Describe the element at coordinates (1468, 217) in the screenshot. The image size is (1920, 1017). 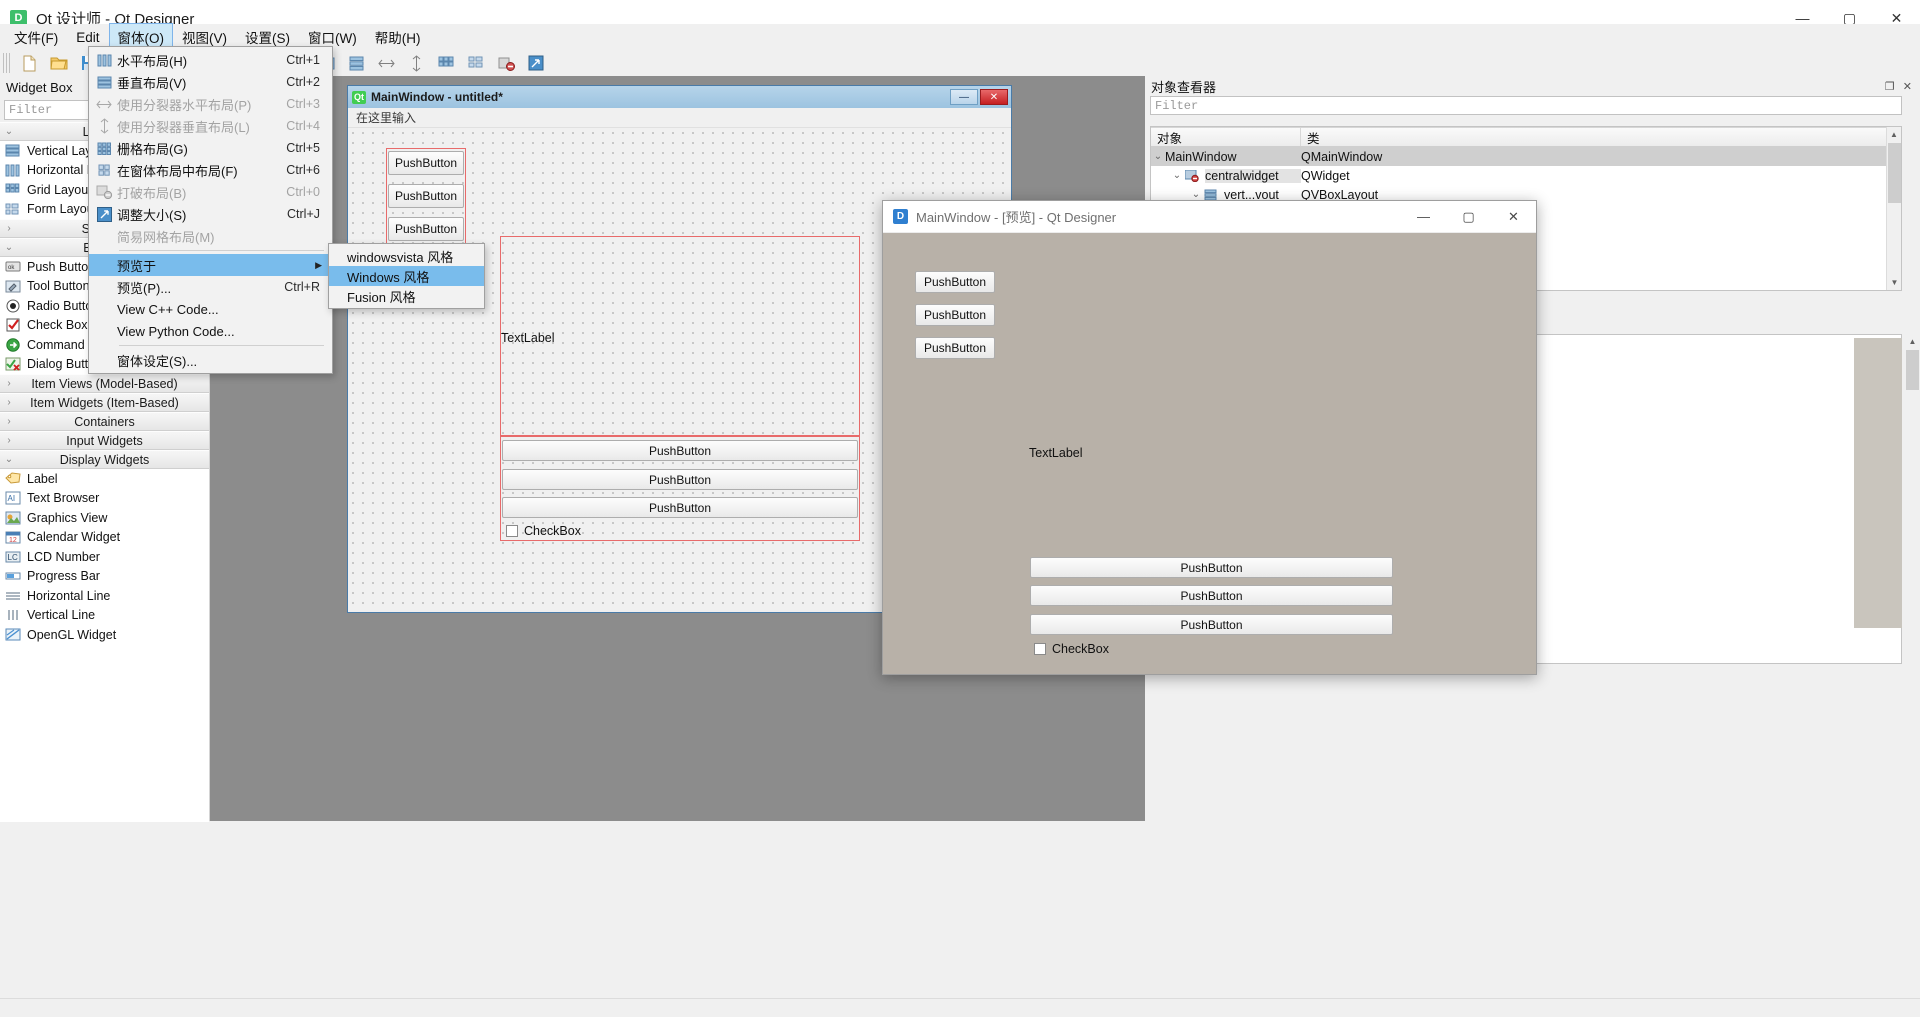
I see `preview-maximize-button: ▢` at that location.